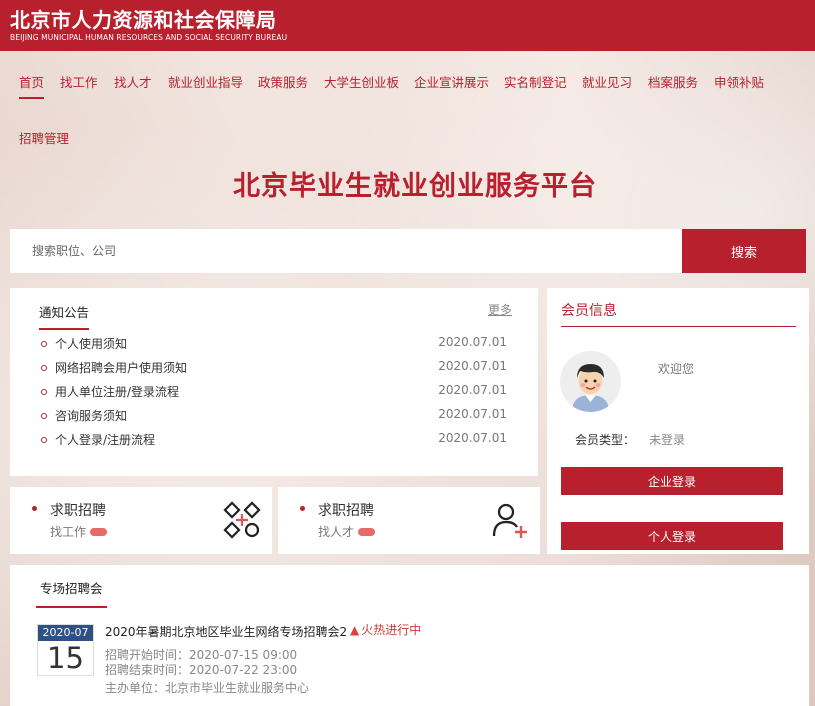 This screenshot has height=706, width=815. I want to click on shortcut-find-talent: 求职招聘 找人才, so click(409, 520).